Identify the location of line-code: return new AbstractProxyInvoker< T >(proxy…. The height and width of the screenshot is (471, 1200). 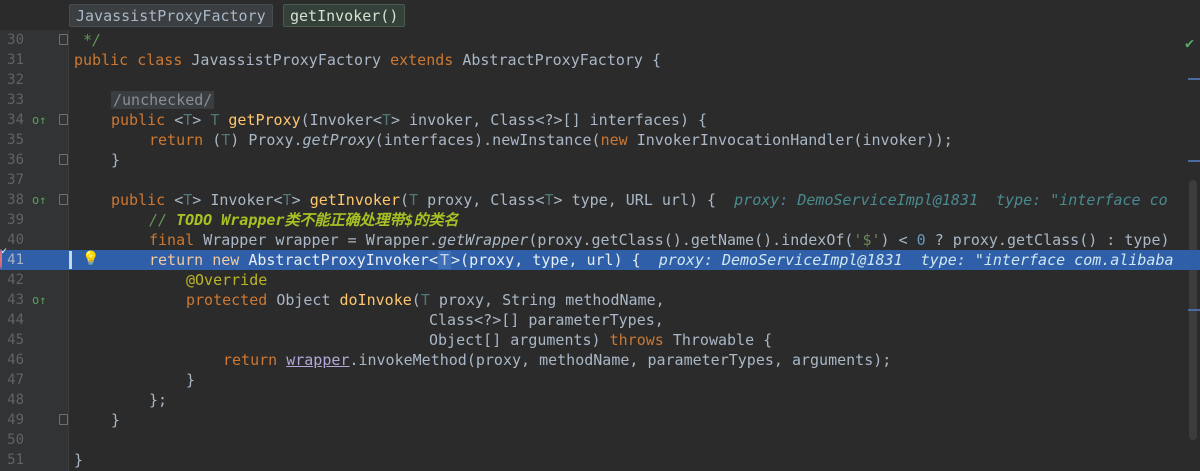
(661, 260).